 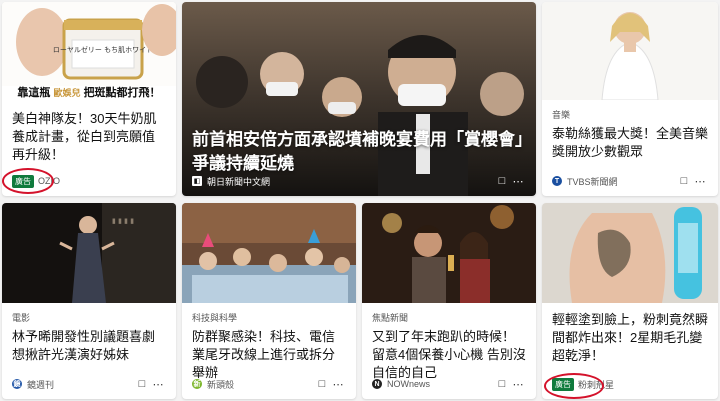 I want to click on card-footer: 廣告 粉刺剋星, so click(x=630, y=384).